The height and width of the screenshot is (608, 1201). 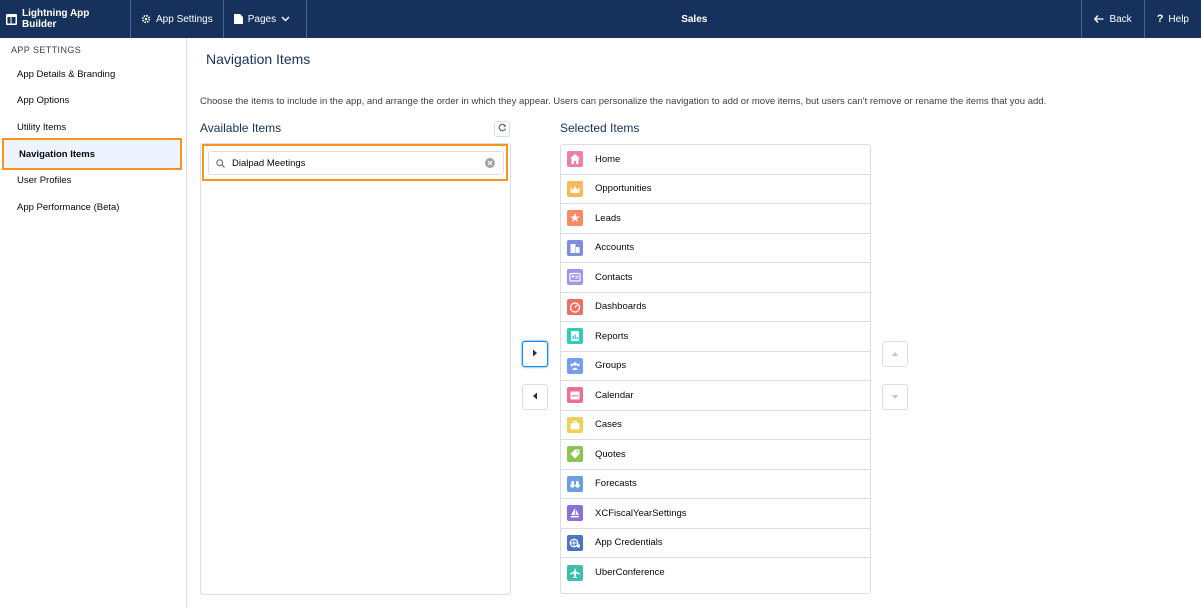 I want to click on selected-item-row: Groups, so click(x=715, y=366).